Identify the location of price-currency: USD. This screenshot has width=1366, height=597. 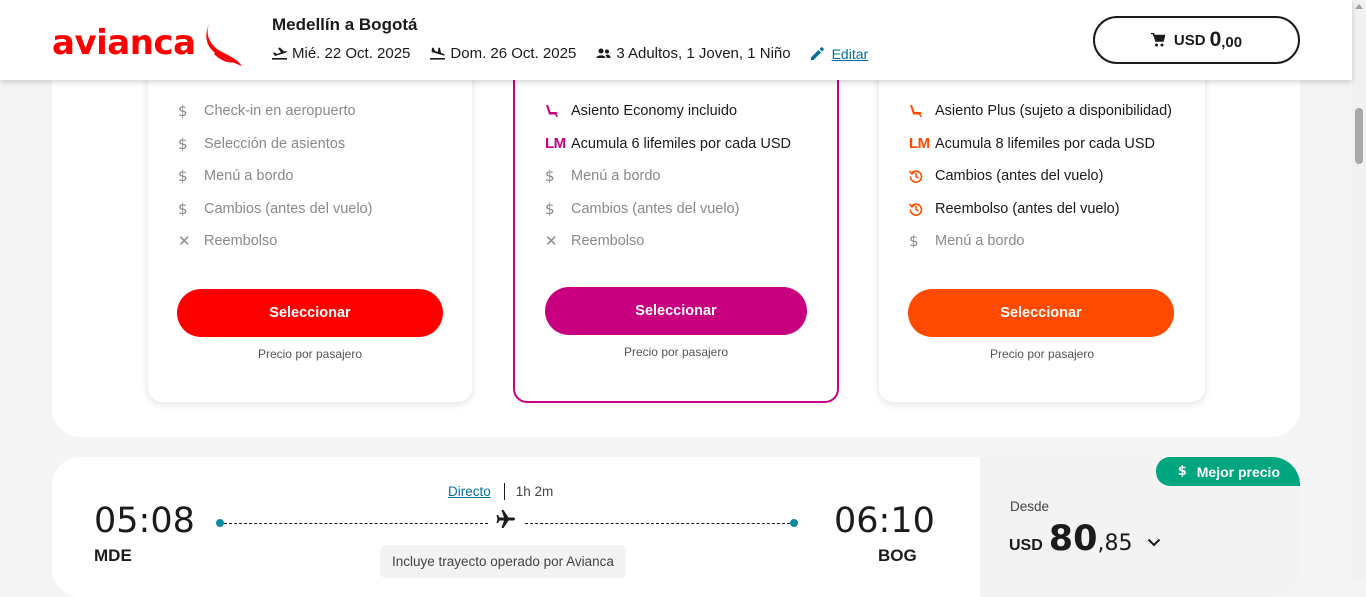
(1026, 545).